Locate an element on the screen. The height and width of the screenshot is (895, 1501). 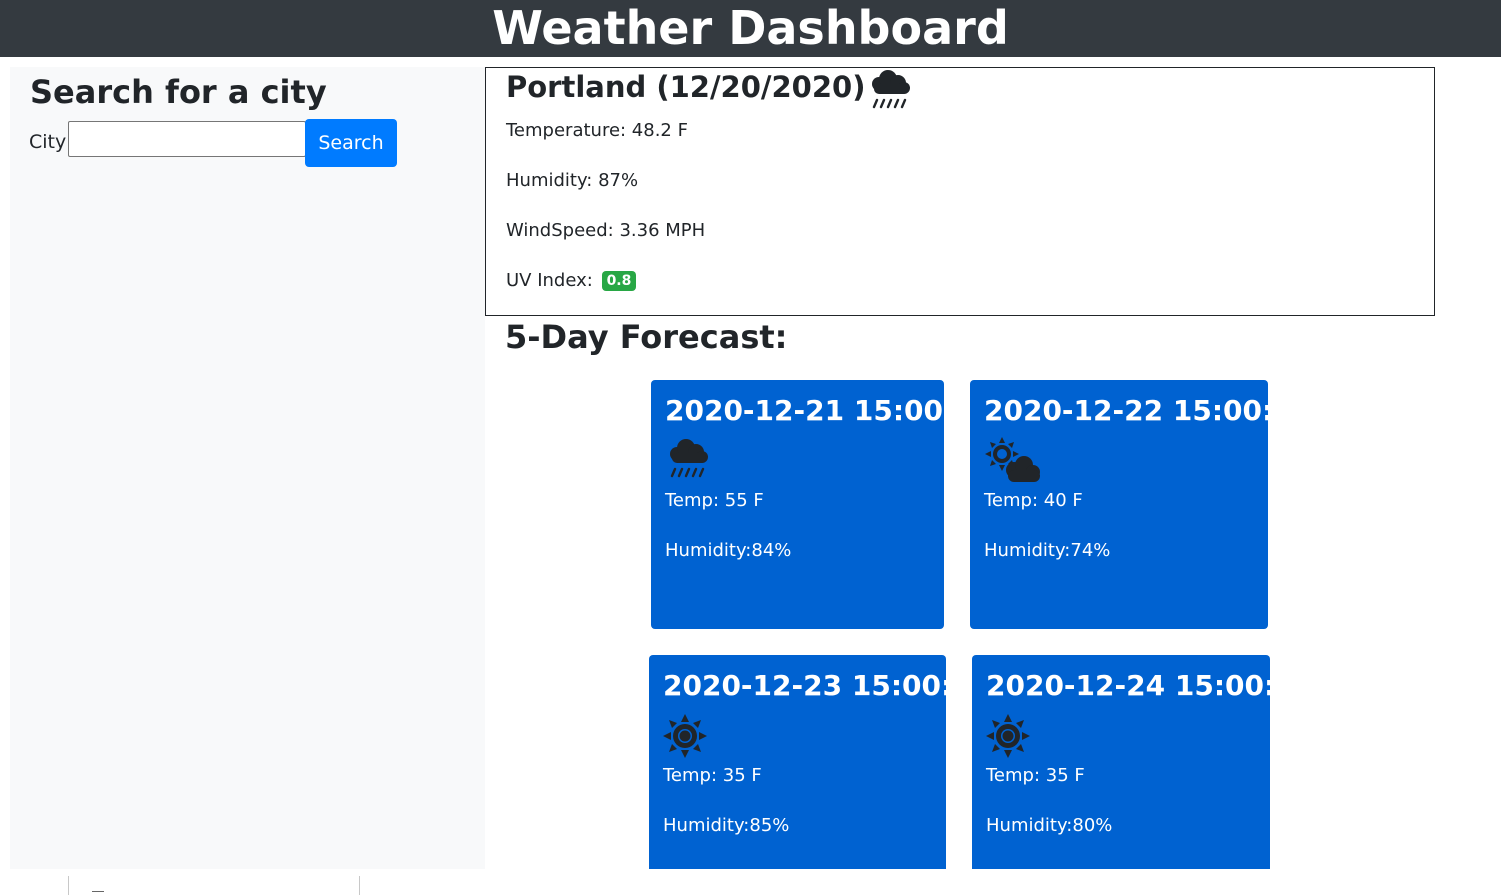
uv-label: UV Index: is located at coordinates (549, 280).